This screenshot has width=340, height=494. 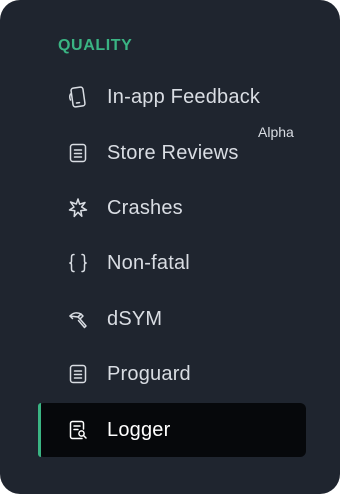 I want to click on nav-item-dsym: dSYM, so click(x=172, y=319).